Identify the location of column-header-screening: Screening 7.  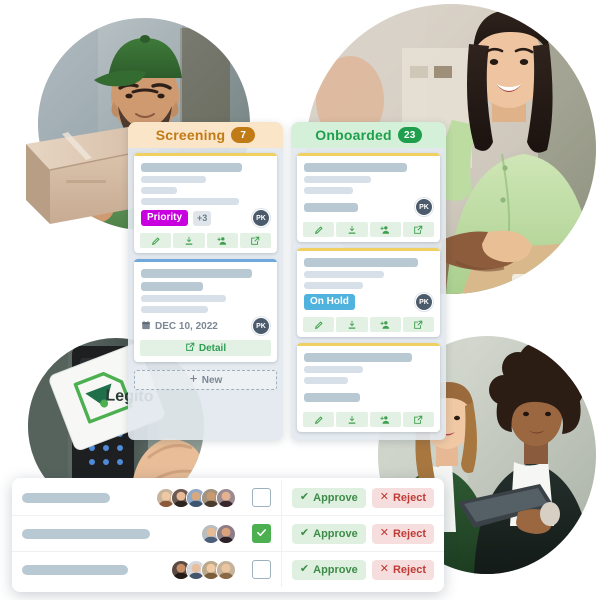
(205, 135).